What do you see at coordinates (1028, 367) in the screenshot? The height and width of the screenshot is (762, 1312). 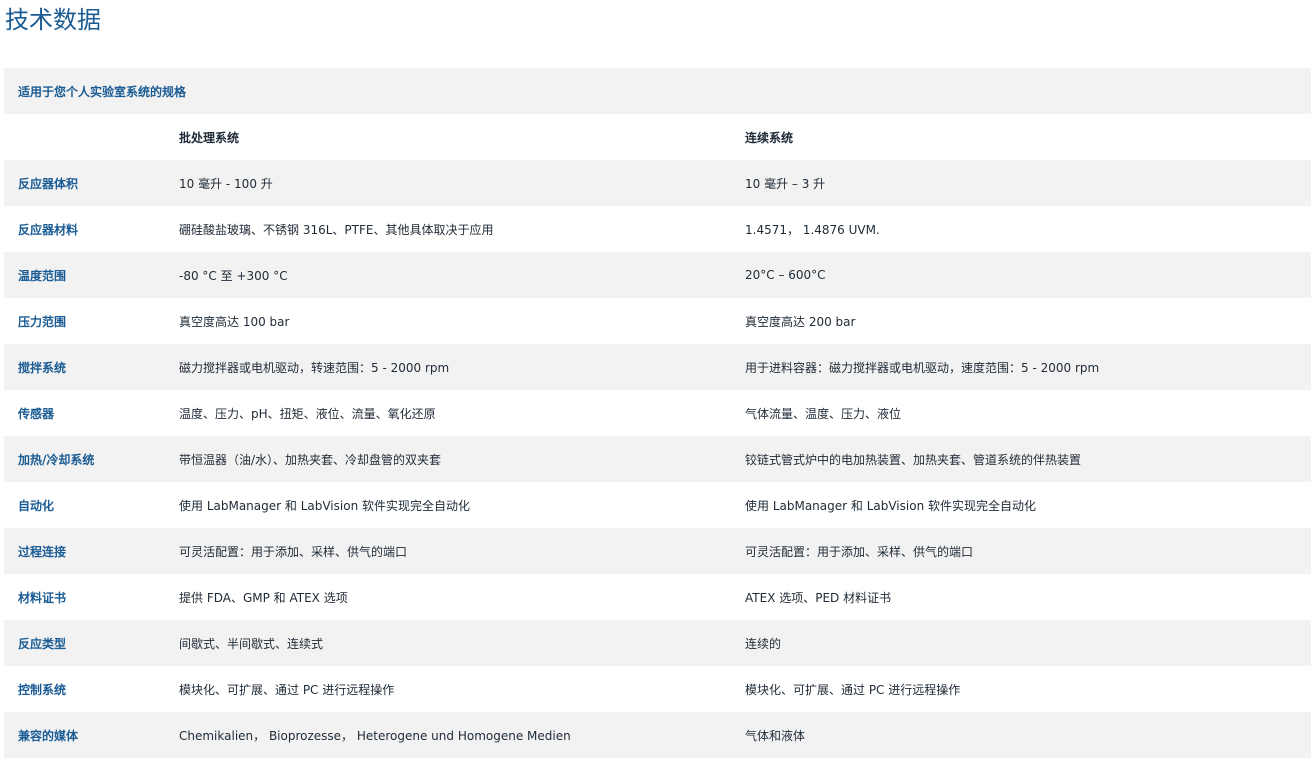 I see `continuous-value: 用于进料容器：磁力搅拌器或电机驱动，速度范围：5 - 2000 rpm` at bounding box center [1028, 367].